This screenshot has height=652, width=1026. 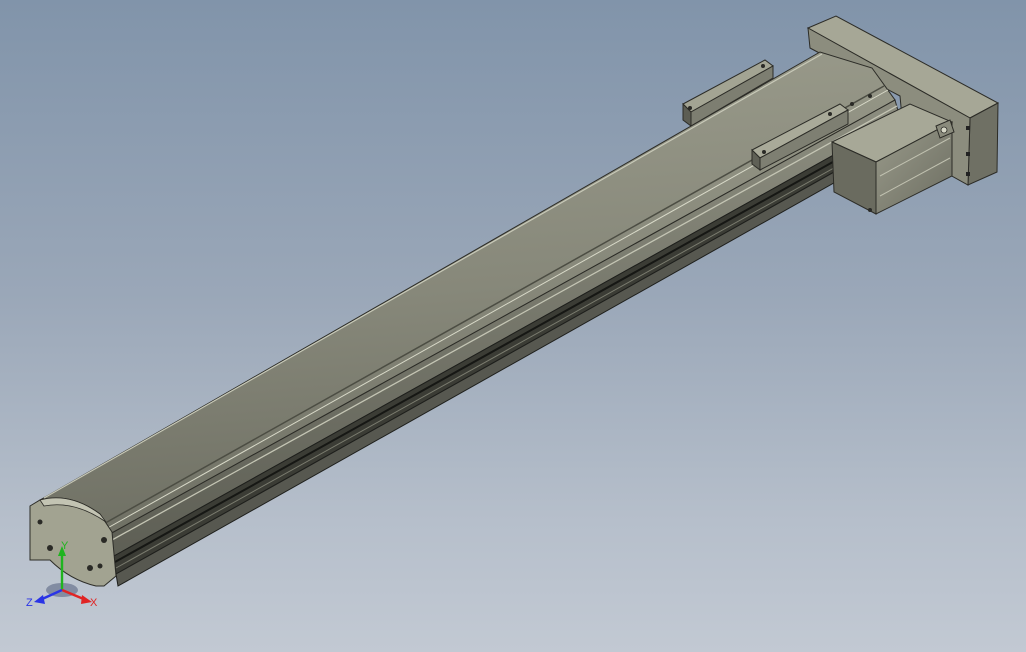 I want to click on y-axis-label: Y, so click(x=65, y=546).